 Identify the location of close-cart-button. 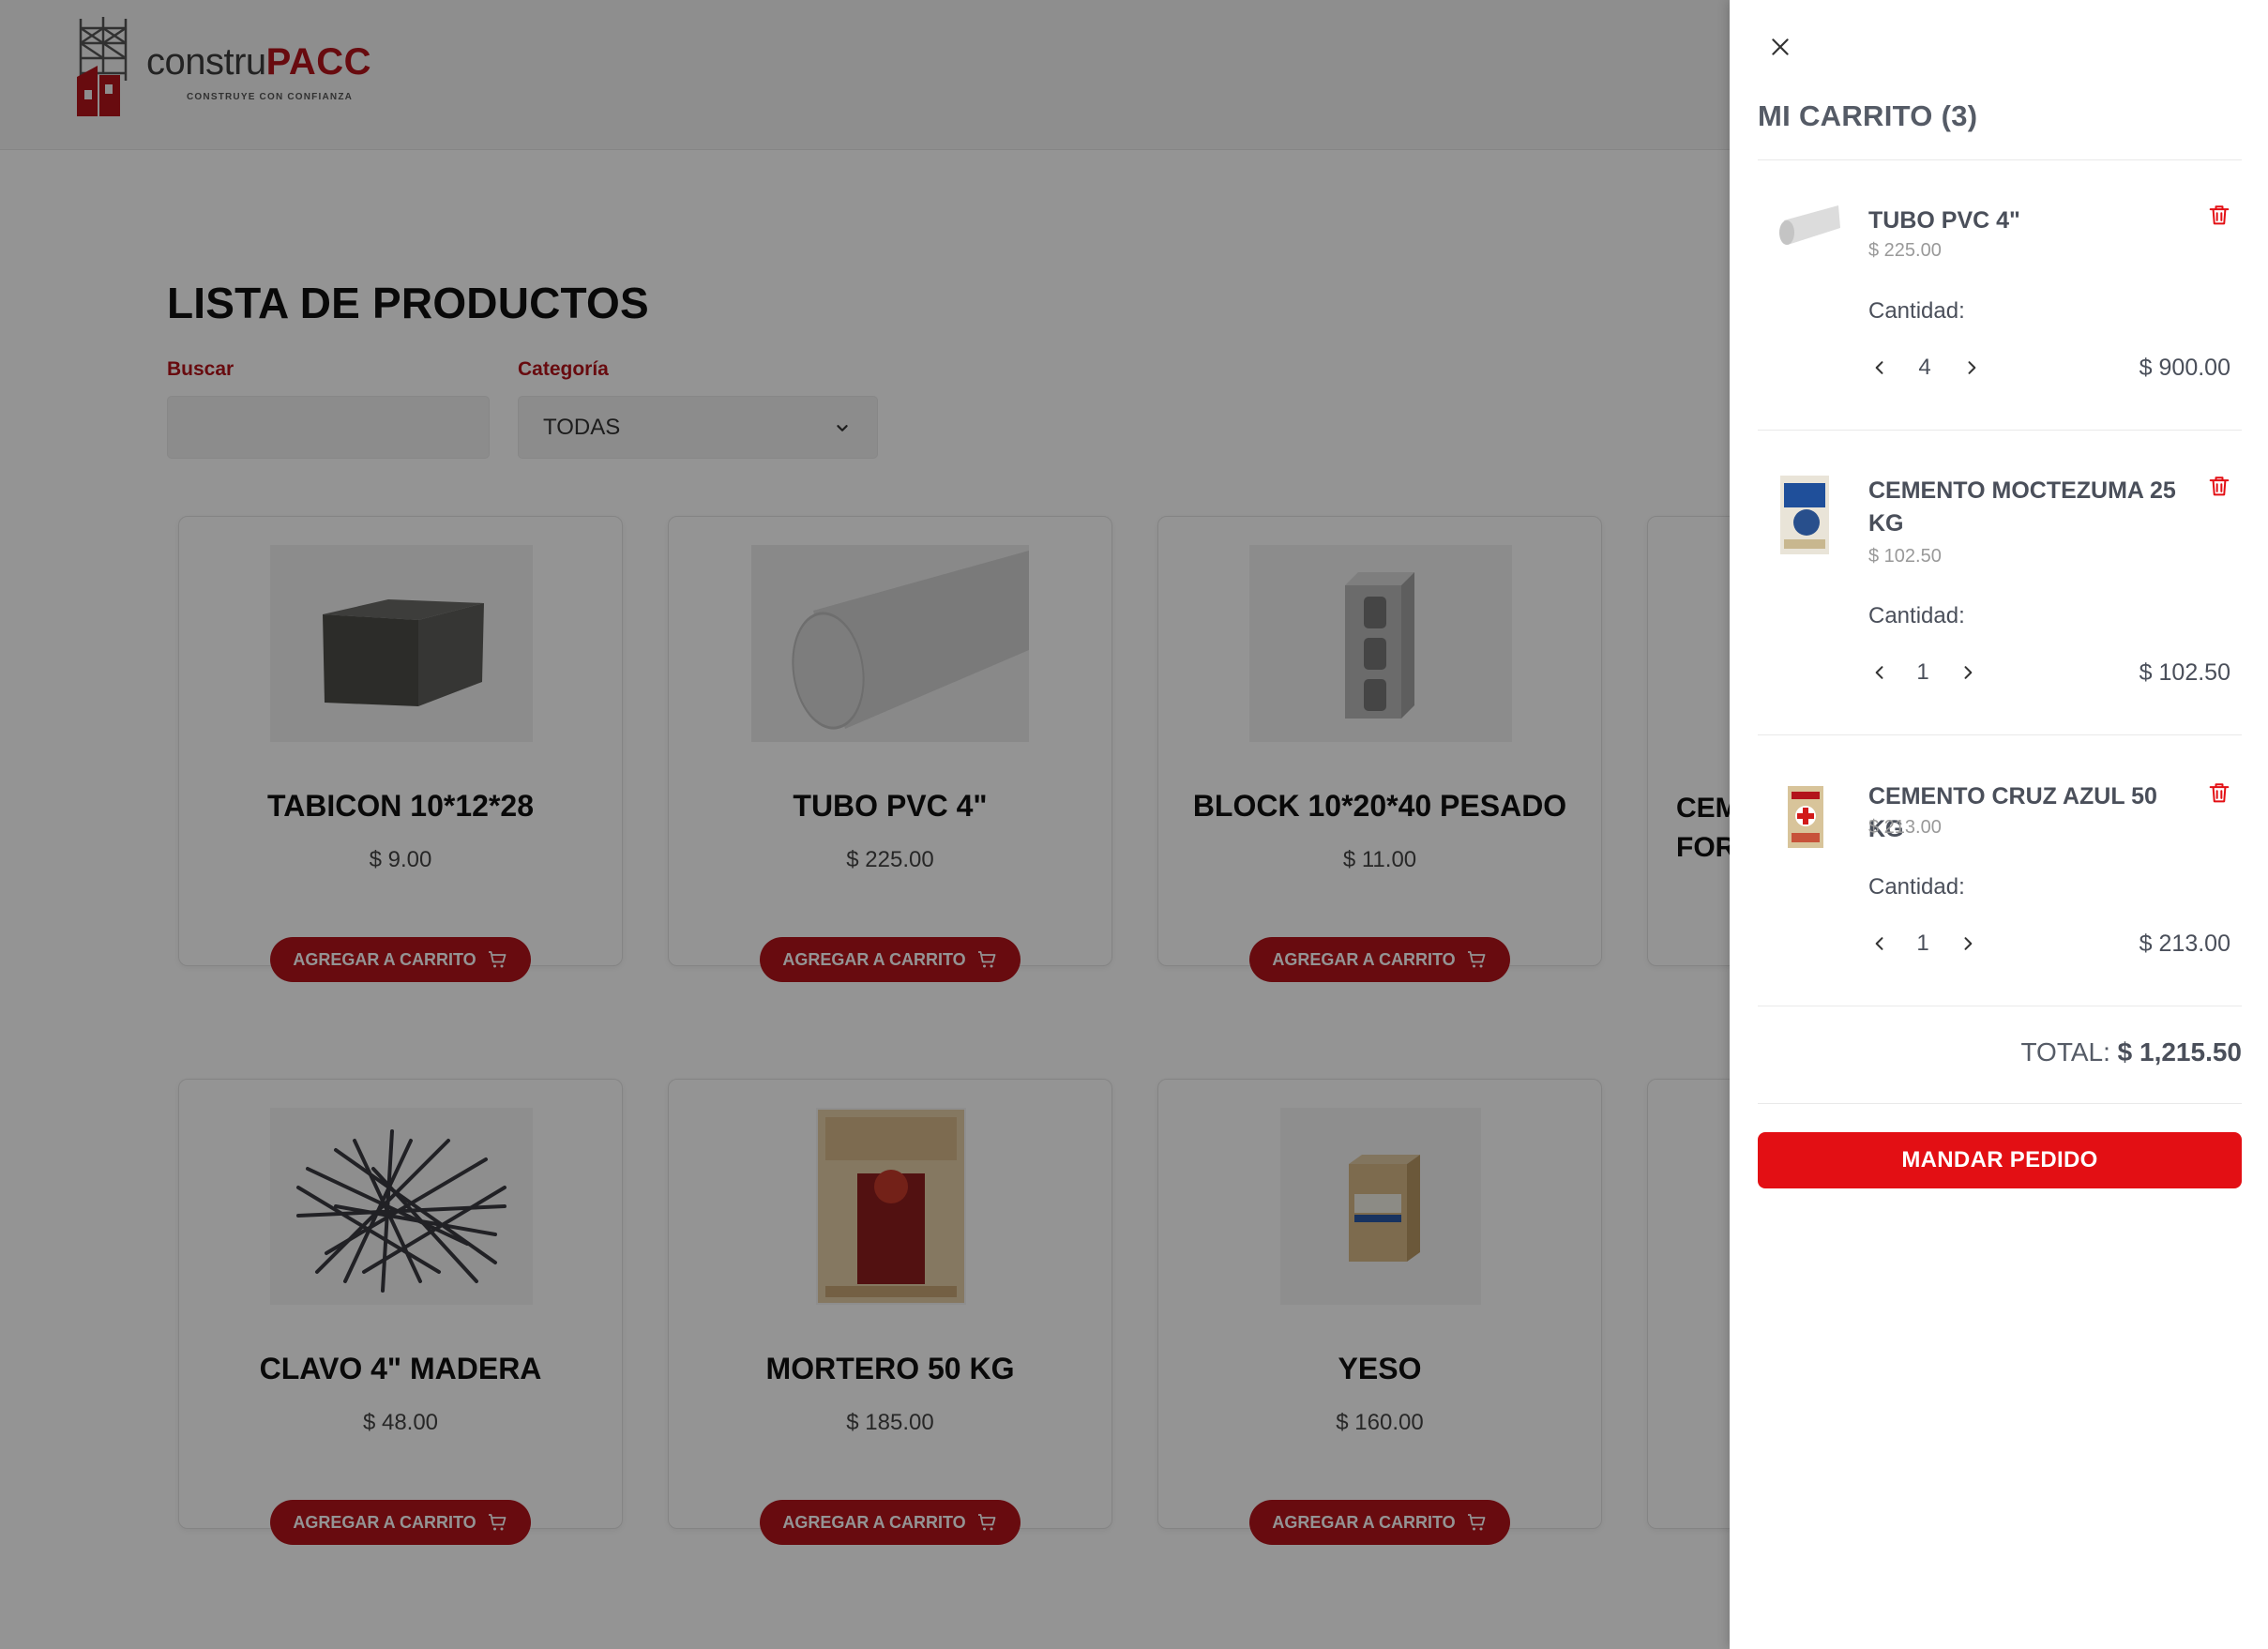
(1780, 47).